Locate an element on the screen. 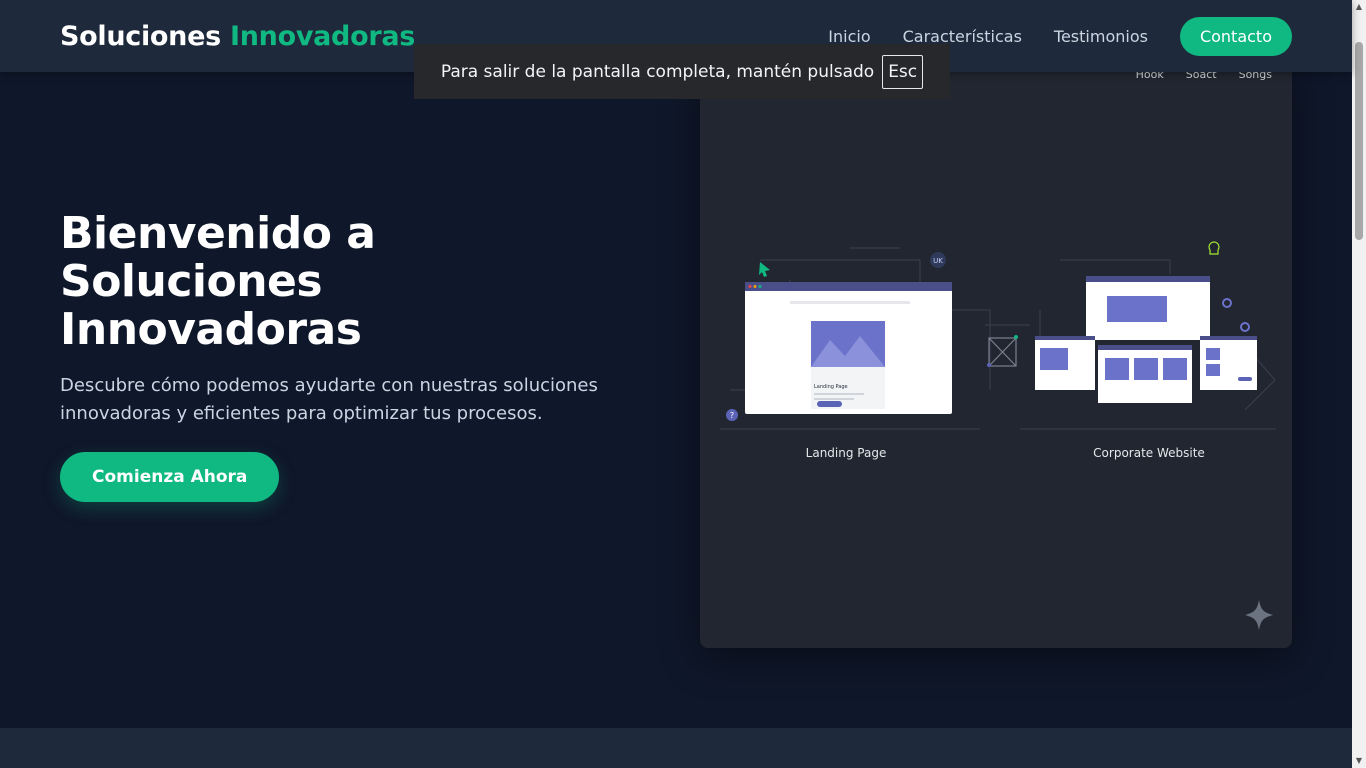 This screenshot has width=1366, height=768. connector-diagram is located at coordinates (1002, 352).